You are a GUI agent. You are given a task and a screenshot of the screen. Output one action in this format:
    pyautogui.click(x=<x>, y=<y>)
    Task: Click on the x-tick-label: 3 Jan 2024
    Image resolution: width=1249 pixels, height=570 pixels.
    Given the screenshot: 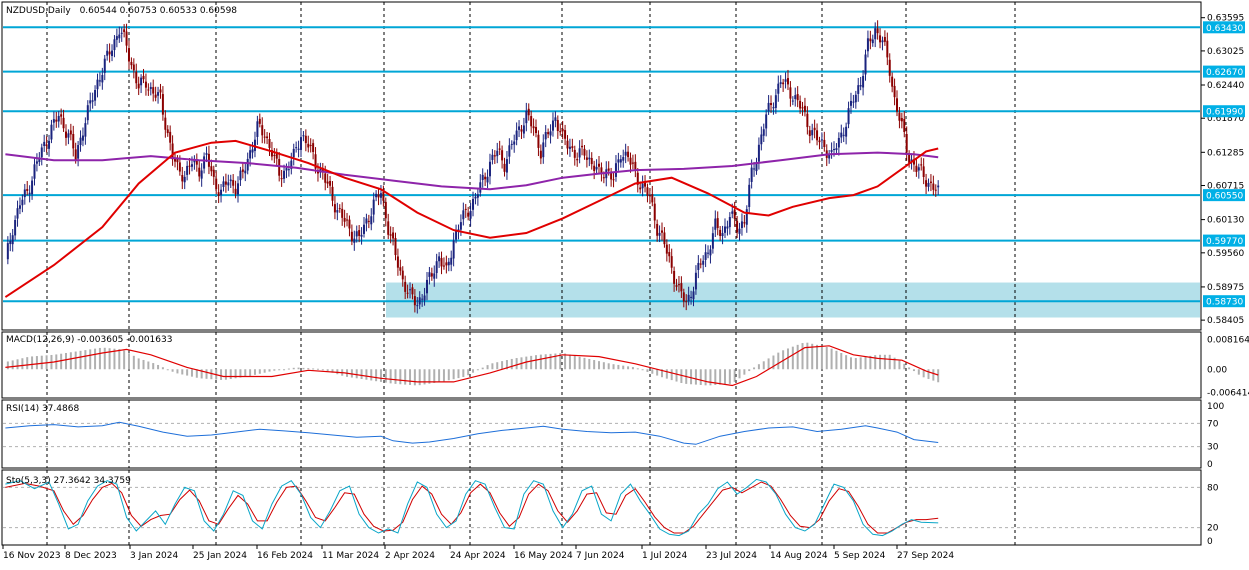 What is the action you would take?
    pyautogui.click(x=154, y=556)
    